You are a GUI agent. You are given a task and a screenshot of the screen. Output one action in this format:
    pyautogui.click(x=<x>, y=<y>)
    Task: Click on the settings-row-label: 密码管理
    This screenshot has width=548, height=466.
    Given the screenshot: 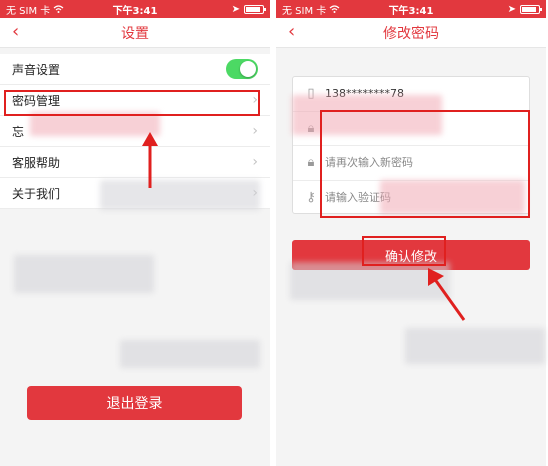 What is the action you would take?
    pyautogui.click(x=36, y=100)
    